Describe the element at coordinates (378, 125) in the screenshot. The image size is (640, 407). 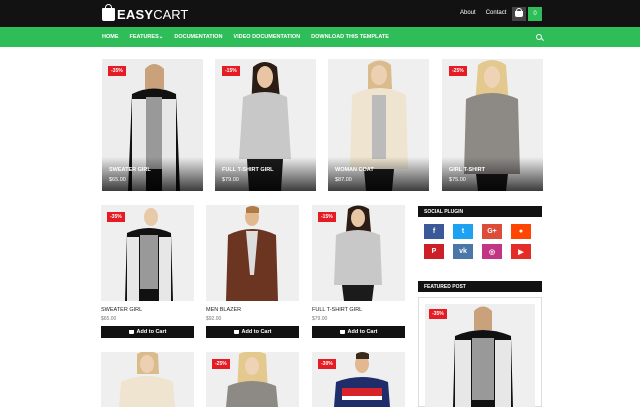
I see `featured-product-card-3: WOMAN COAT $87.00` at that location.